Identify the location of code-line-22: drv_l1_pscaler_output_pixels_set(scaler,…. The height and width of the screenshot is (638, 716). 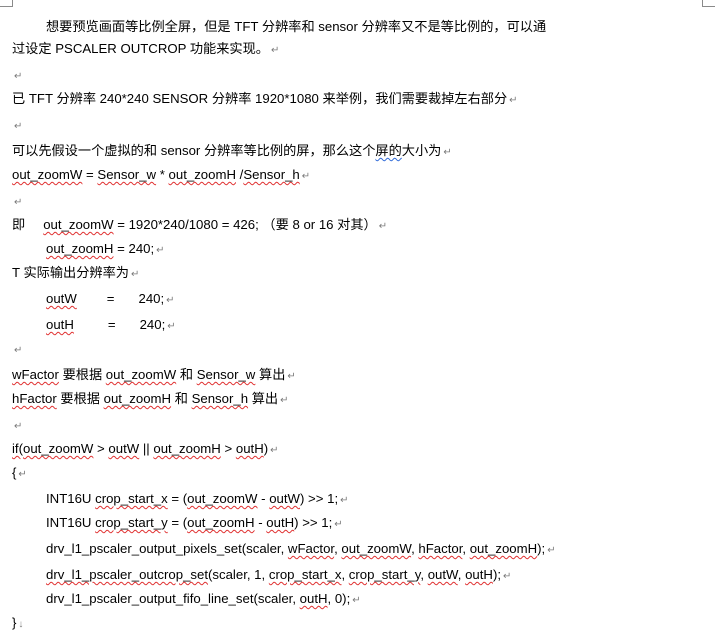
(301, 548).